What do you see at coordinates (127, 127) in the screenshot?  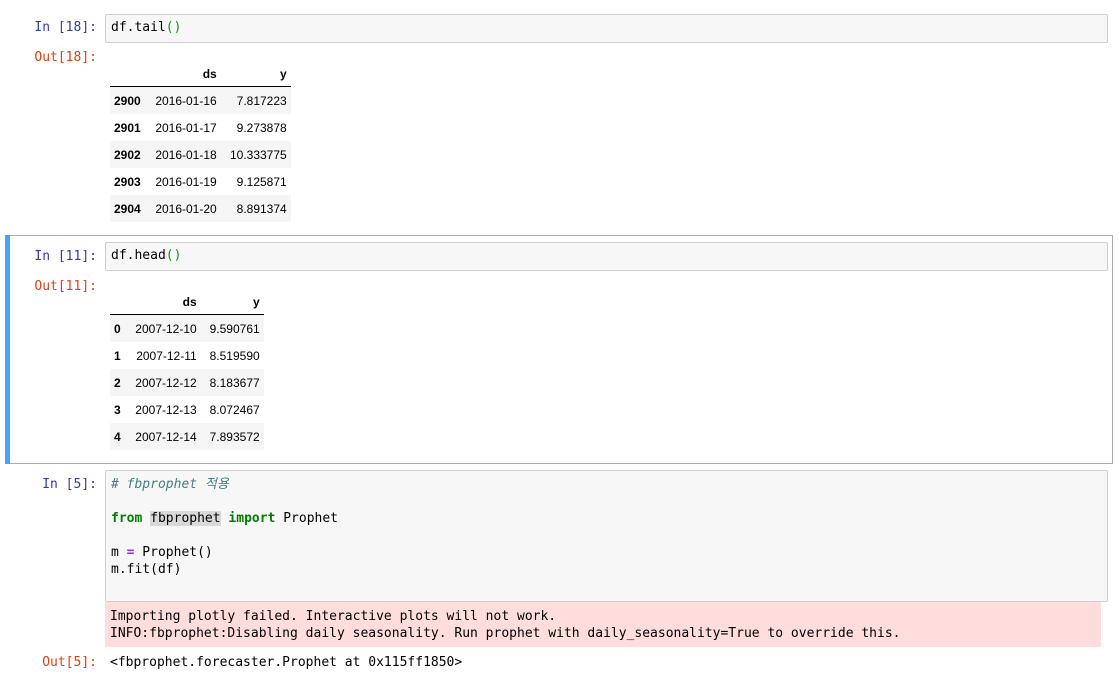 I see `row-index: 2901` at bounding box center [127, 127].